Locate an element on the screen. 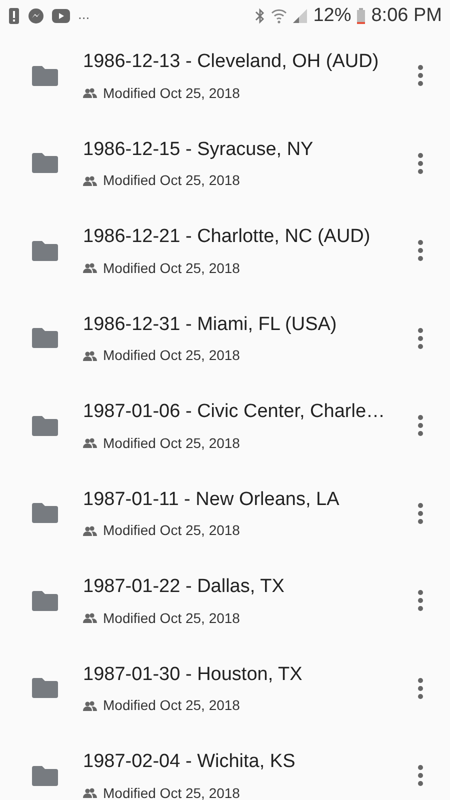 This screenshot has height=800, width=450. battery-icon is located at coordinates (361, 16).